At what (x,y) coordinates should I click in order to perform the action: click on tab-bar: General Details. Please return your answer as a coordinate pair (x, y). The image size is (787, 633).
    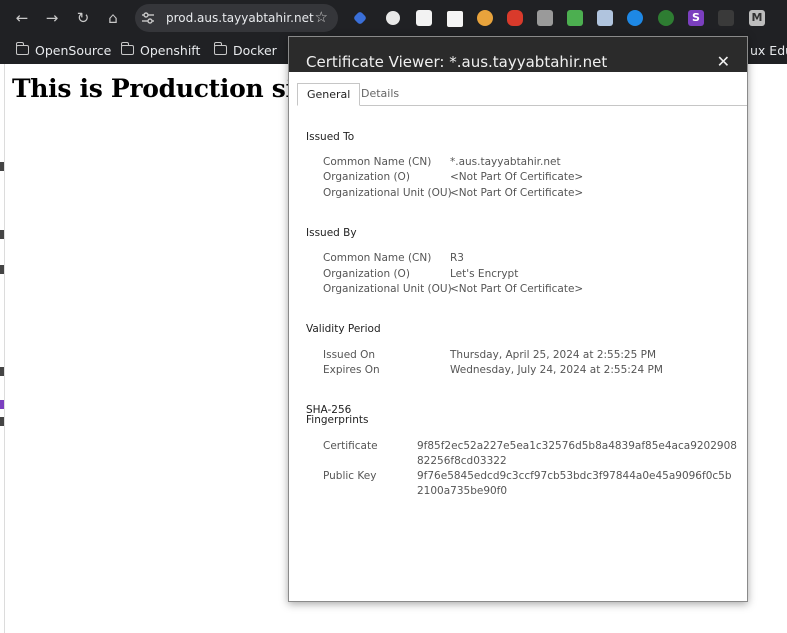
    Looking at the image, I should click on (522, 94).